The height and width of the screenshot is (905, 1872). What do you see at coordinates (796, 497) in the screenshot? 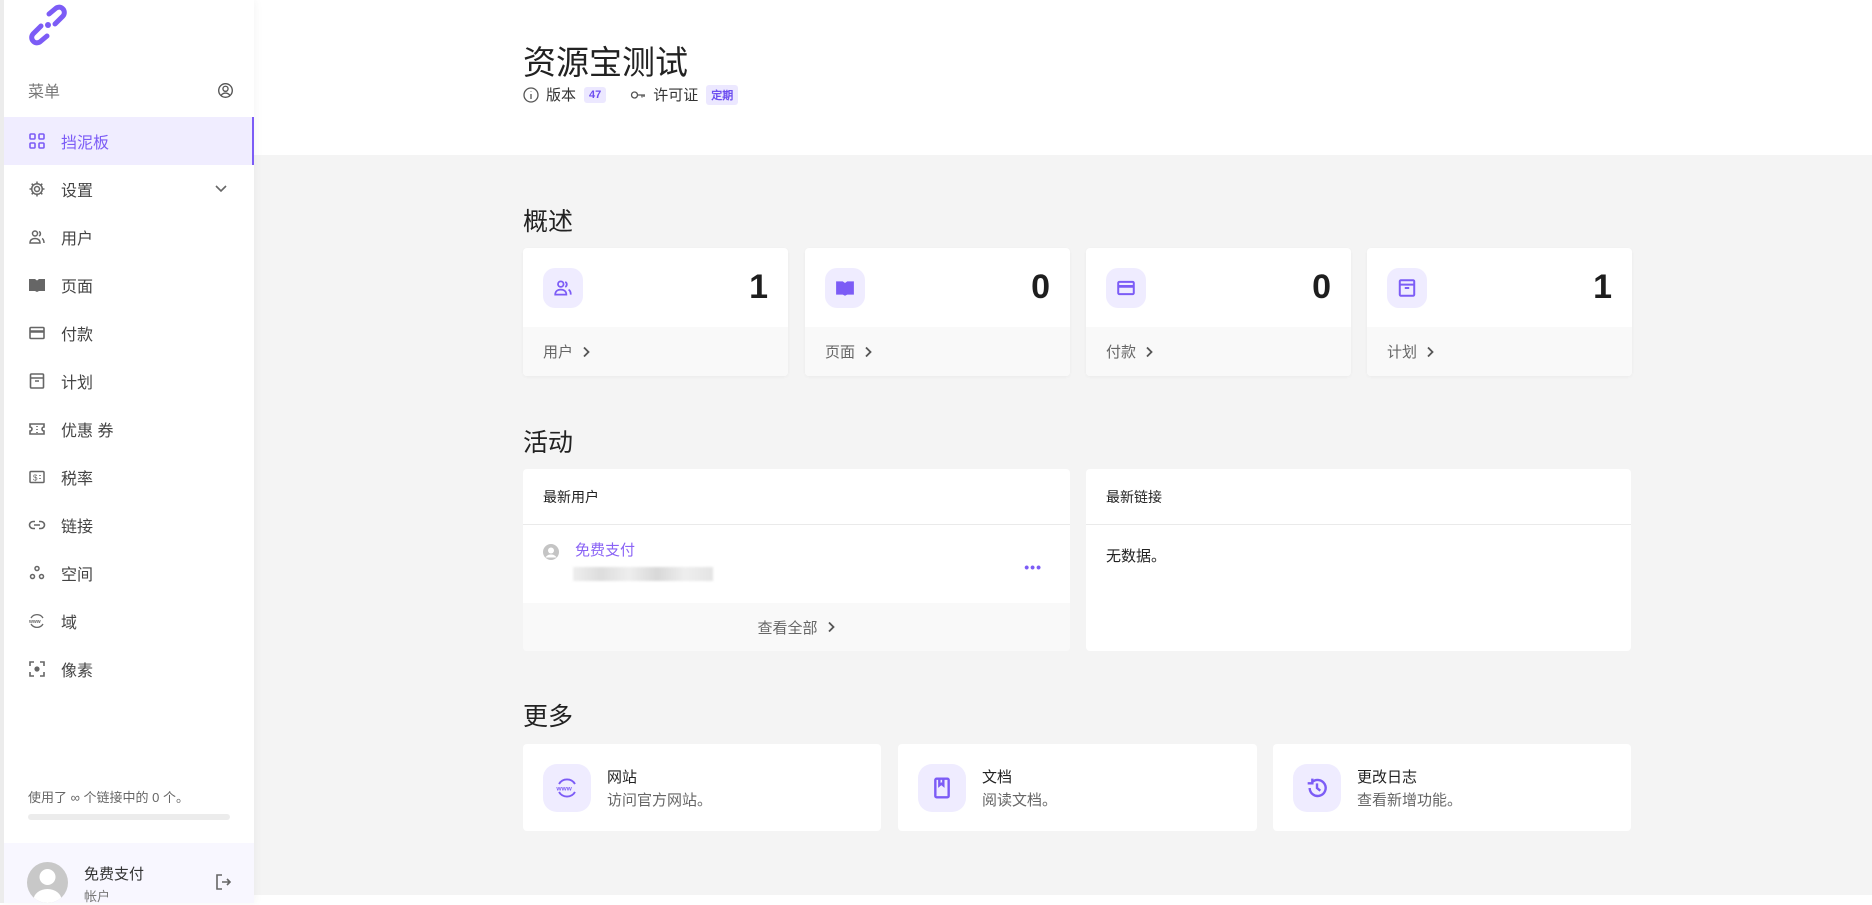
I see `card-title: 最新用户` at bounding box center [796, 497].